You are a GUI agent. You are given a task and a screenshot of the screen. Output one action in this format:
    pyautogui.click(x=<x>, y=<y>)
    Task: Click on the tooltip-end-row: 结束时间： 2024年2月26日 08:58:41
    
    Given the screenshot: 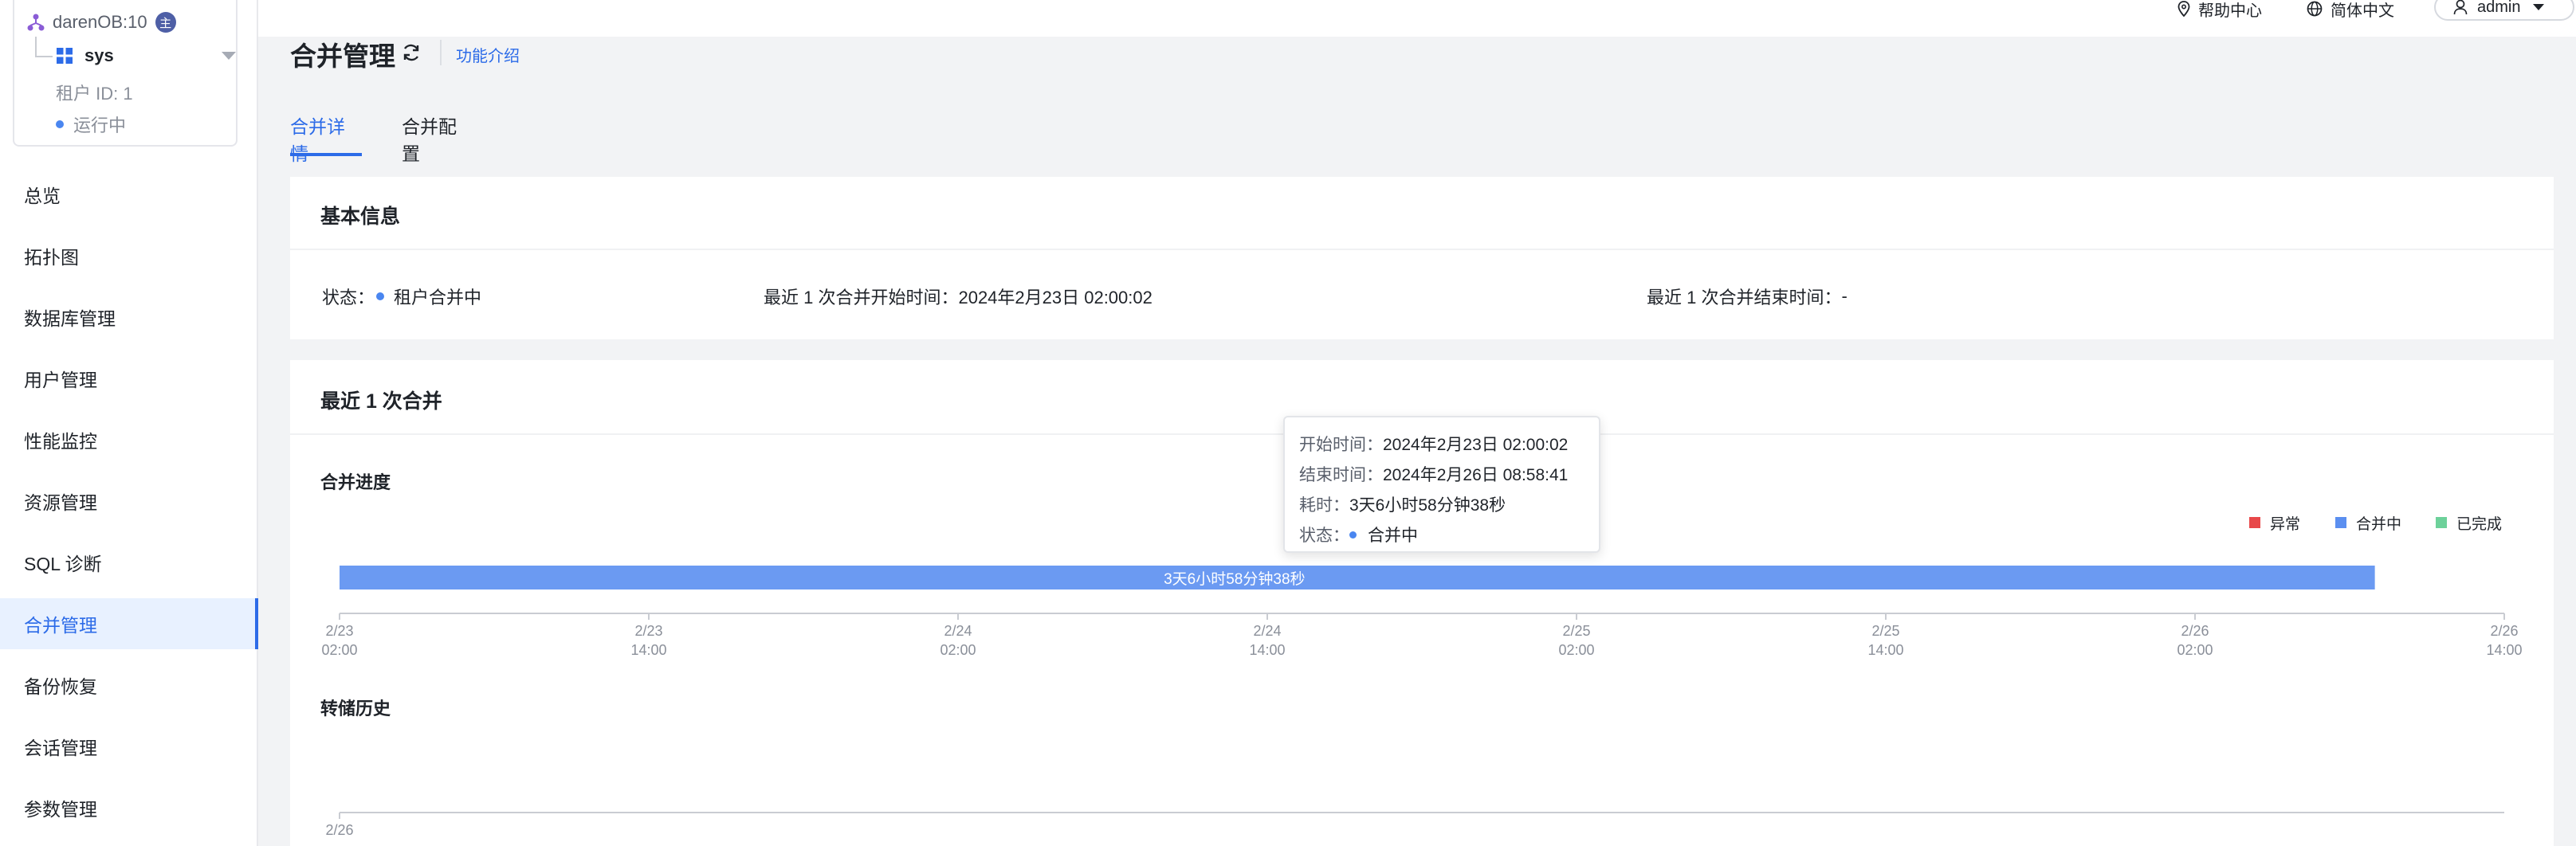 What is the action you would take?
    pyautogui.click(x=1441, y=474)
    